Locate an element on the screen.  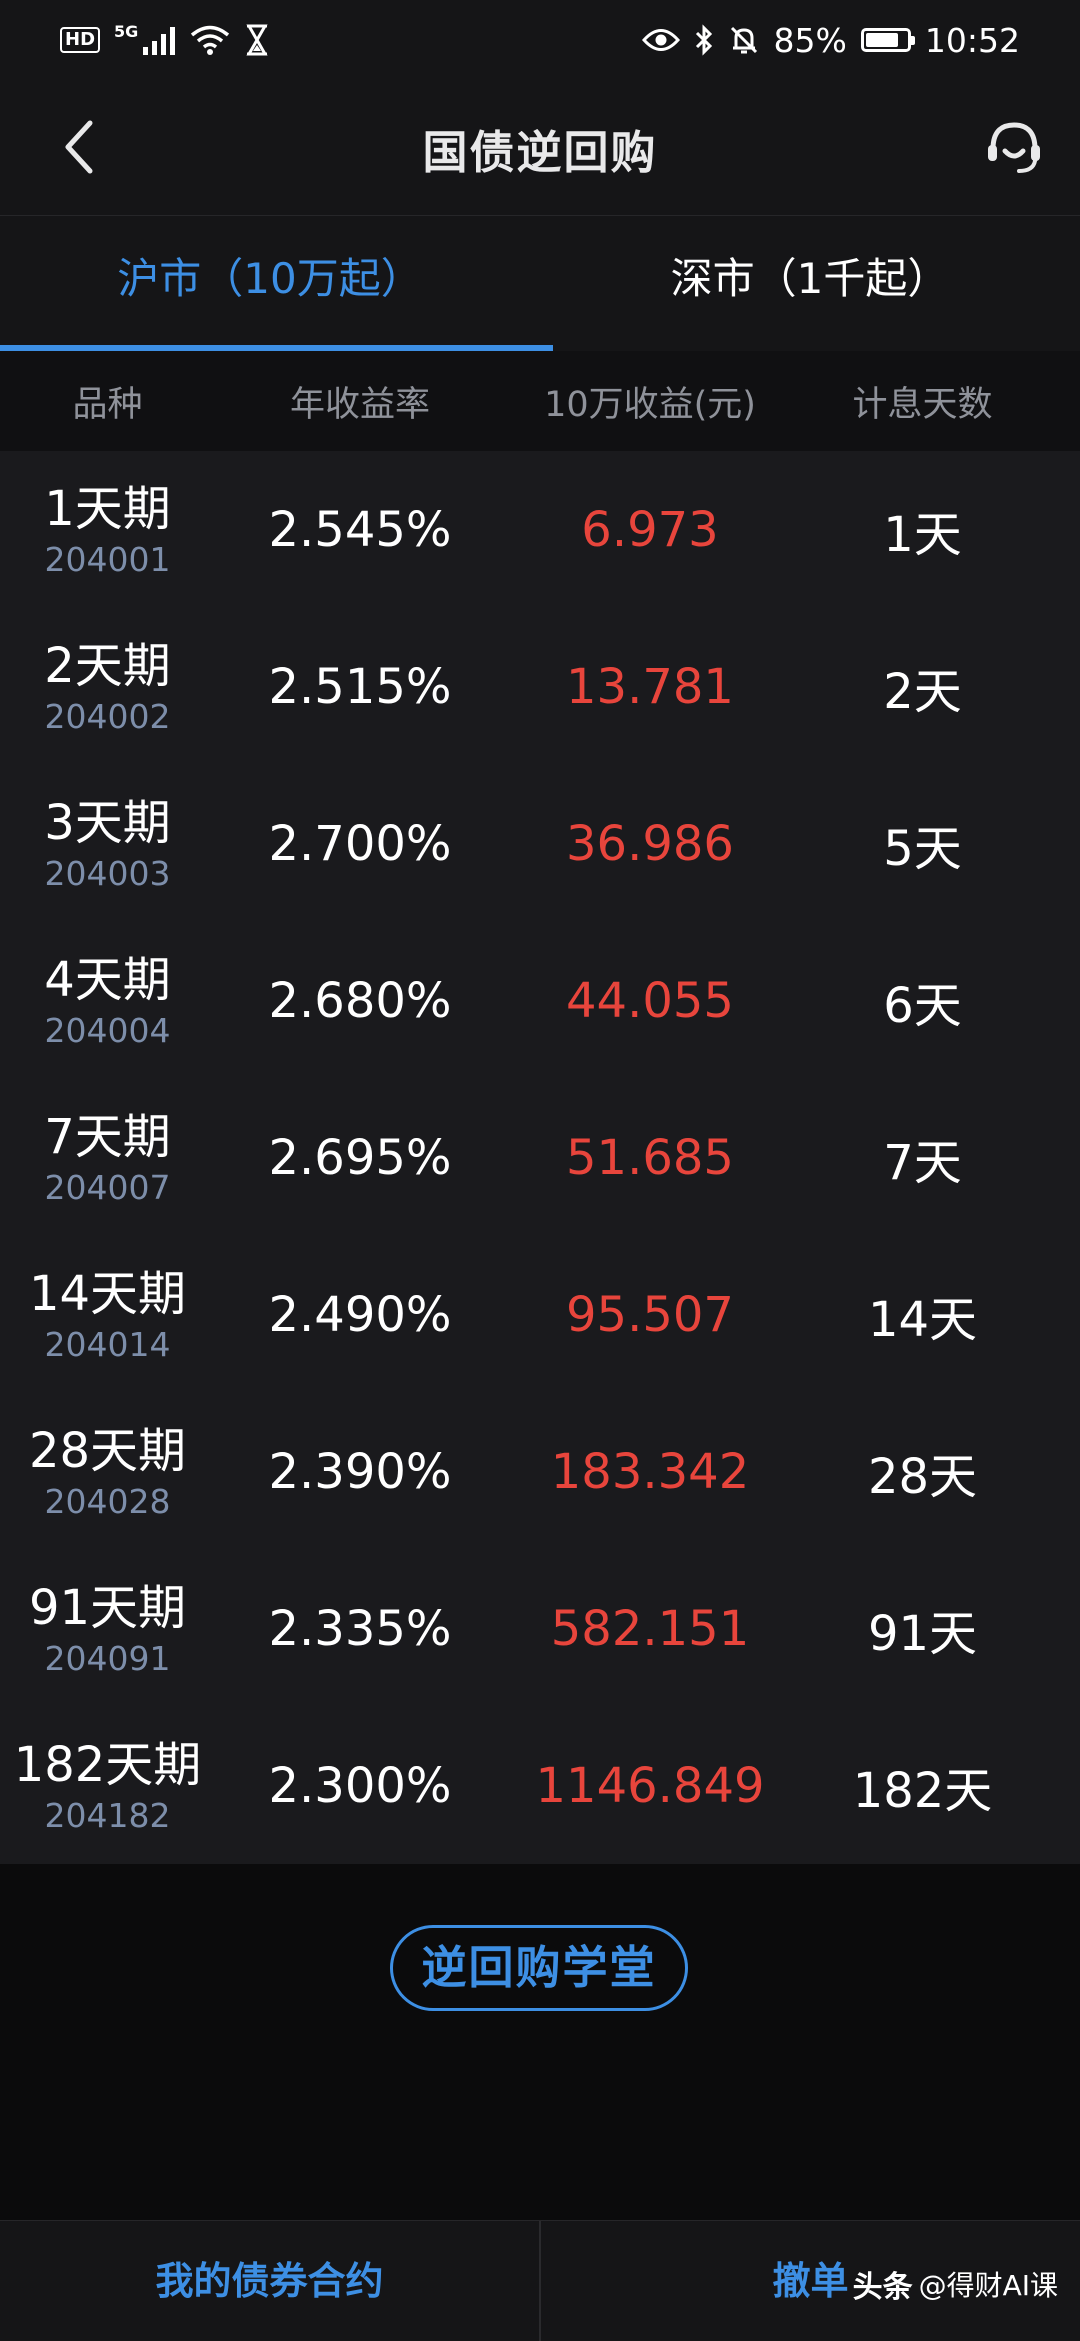
term-name: 3天期 is located at coordinates (107, 822).